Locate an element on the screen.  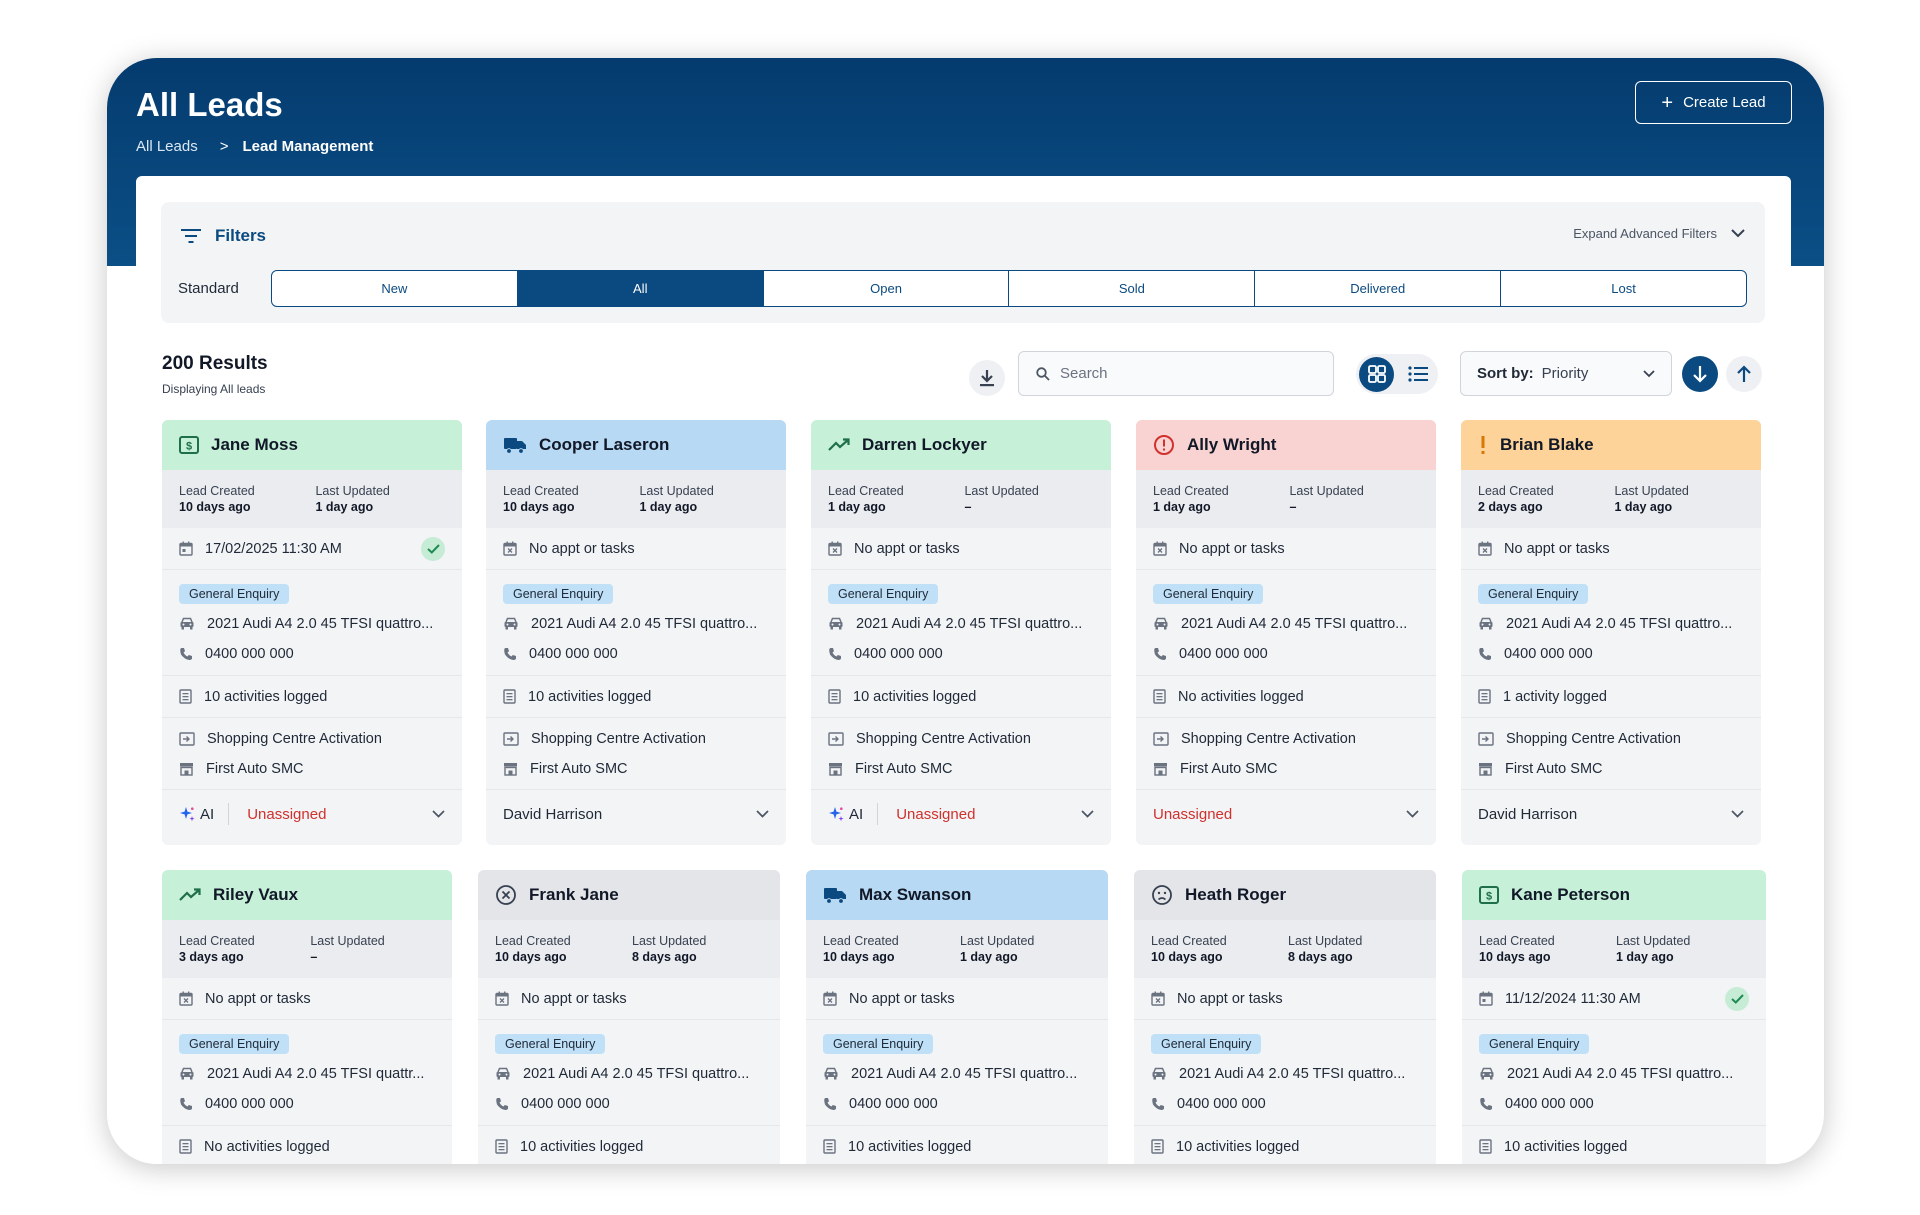
activities-row: 1 activity logged is located at coordinates (1611, 697).